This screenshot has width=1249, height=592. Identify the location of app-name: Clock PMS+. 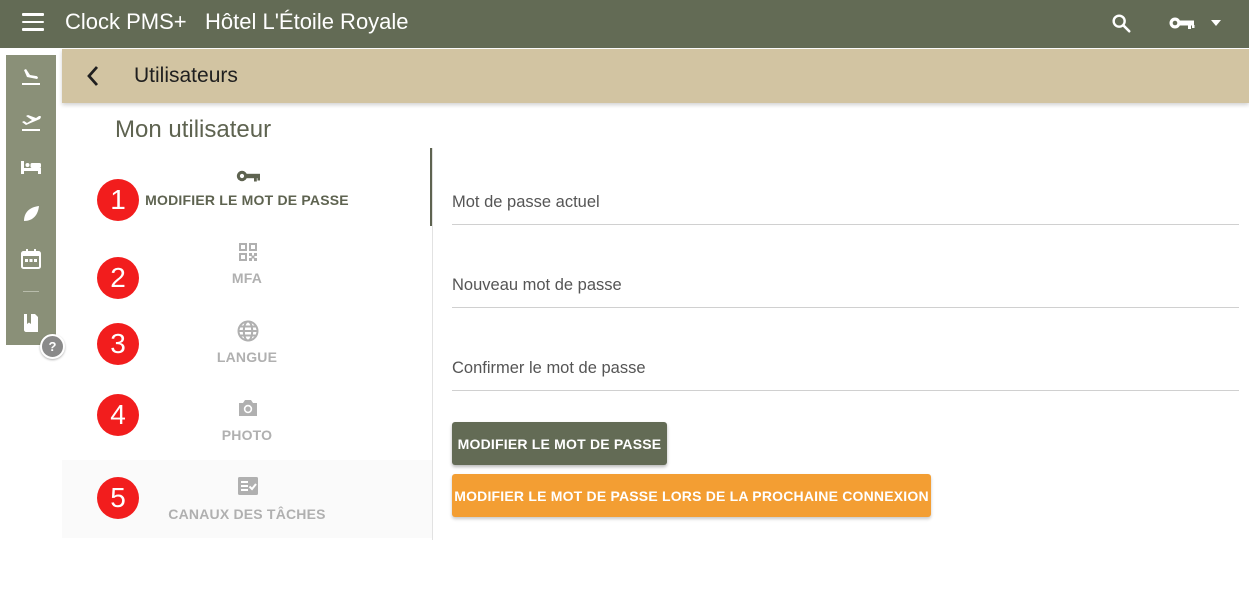
(126, 21).